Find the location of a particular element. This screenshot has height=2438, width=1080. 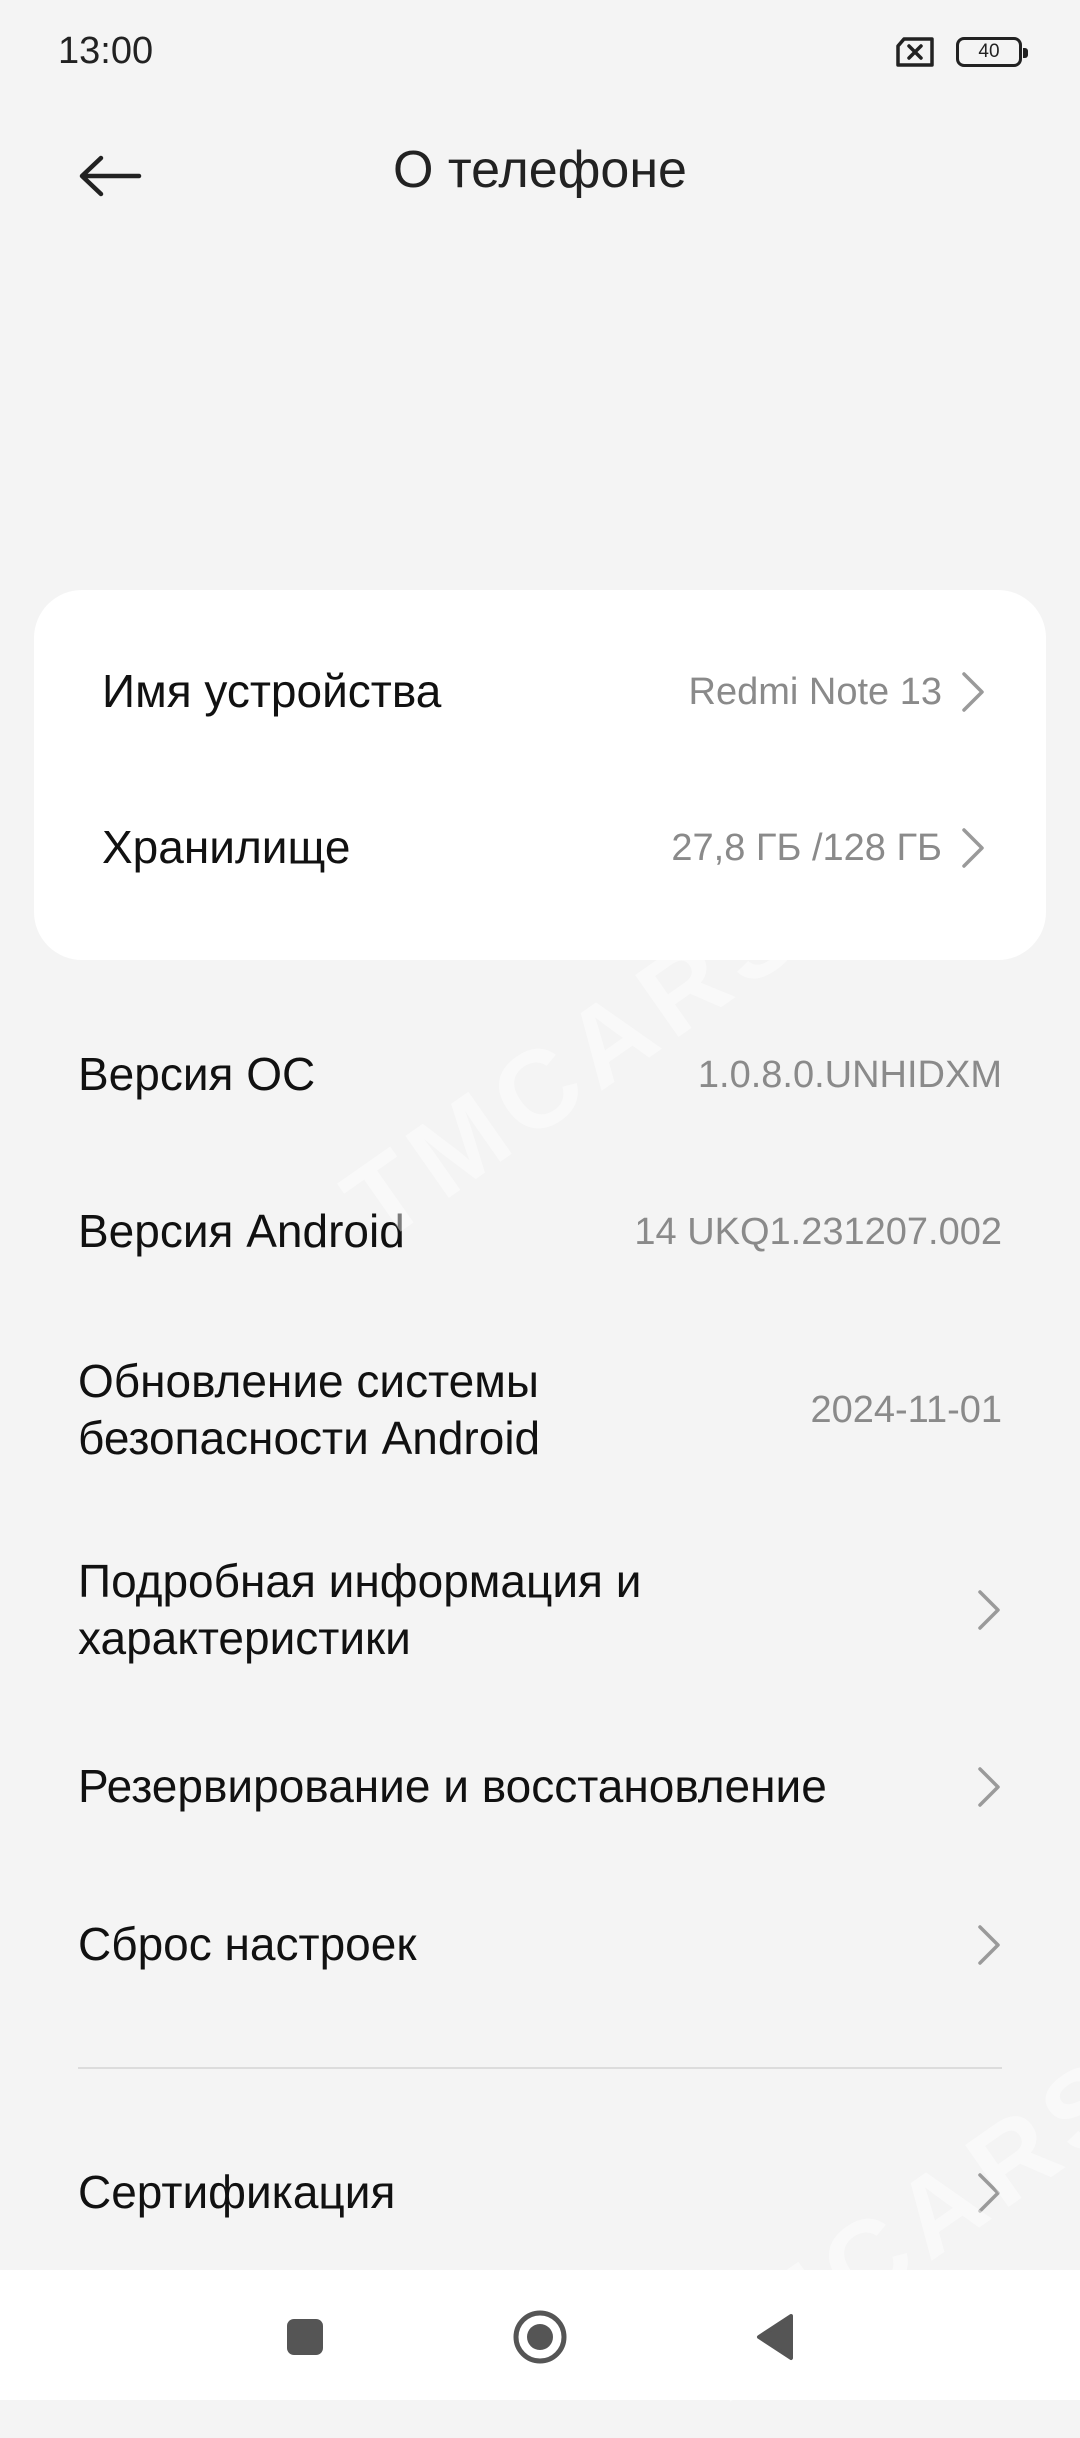

android-version-row: Версия Android 14 UKQ1.231207.002 is located at coordinates (540, 1232).